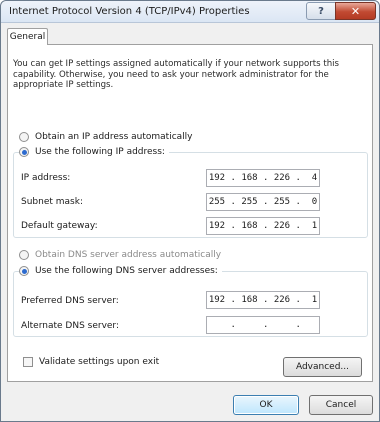  I want to click on obtain-dns-auto-label: Obtain DNS server address automatically, so click(128, 255).